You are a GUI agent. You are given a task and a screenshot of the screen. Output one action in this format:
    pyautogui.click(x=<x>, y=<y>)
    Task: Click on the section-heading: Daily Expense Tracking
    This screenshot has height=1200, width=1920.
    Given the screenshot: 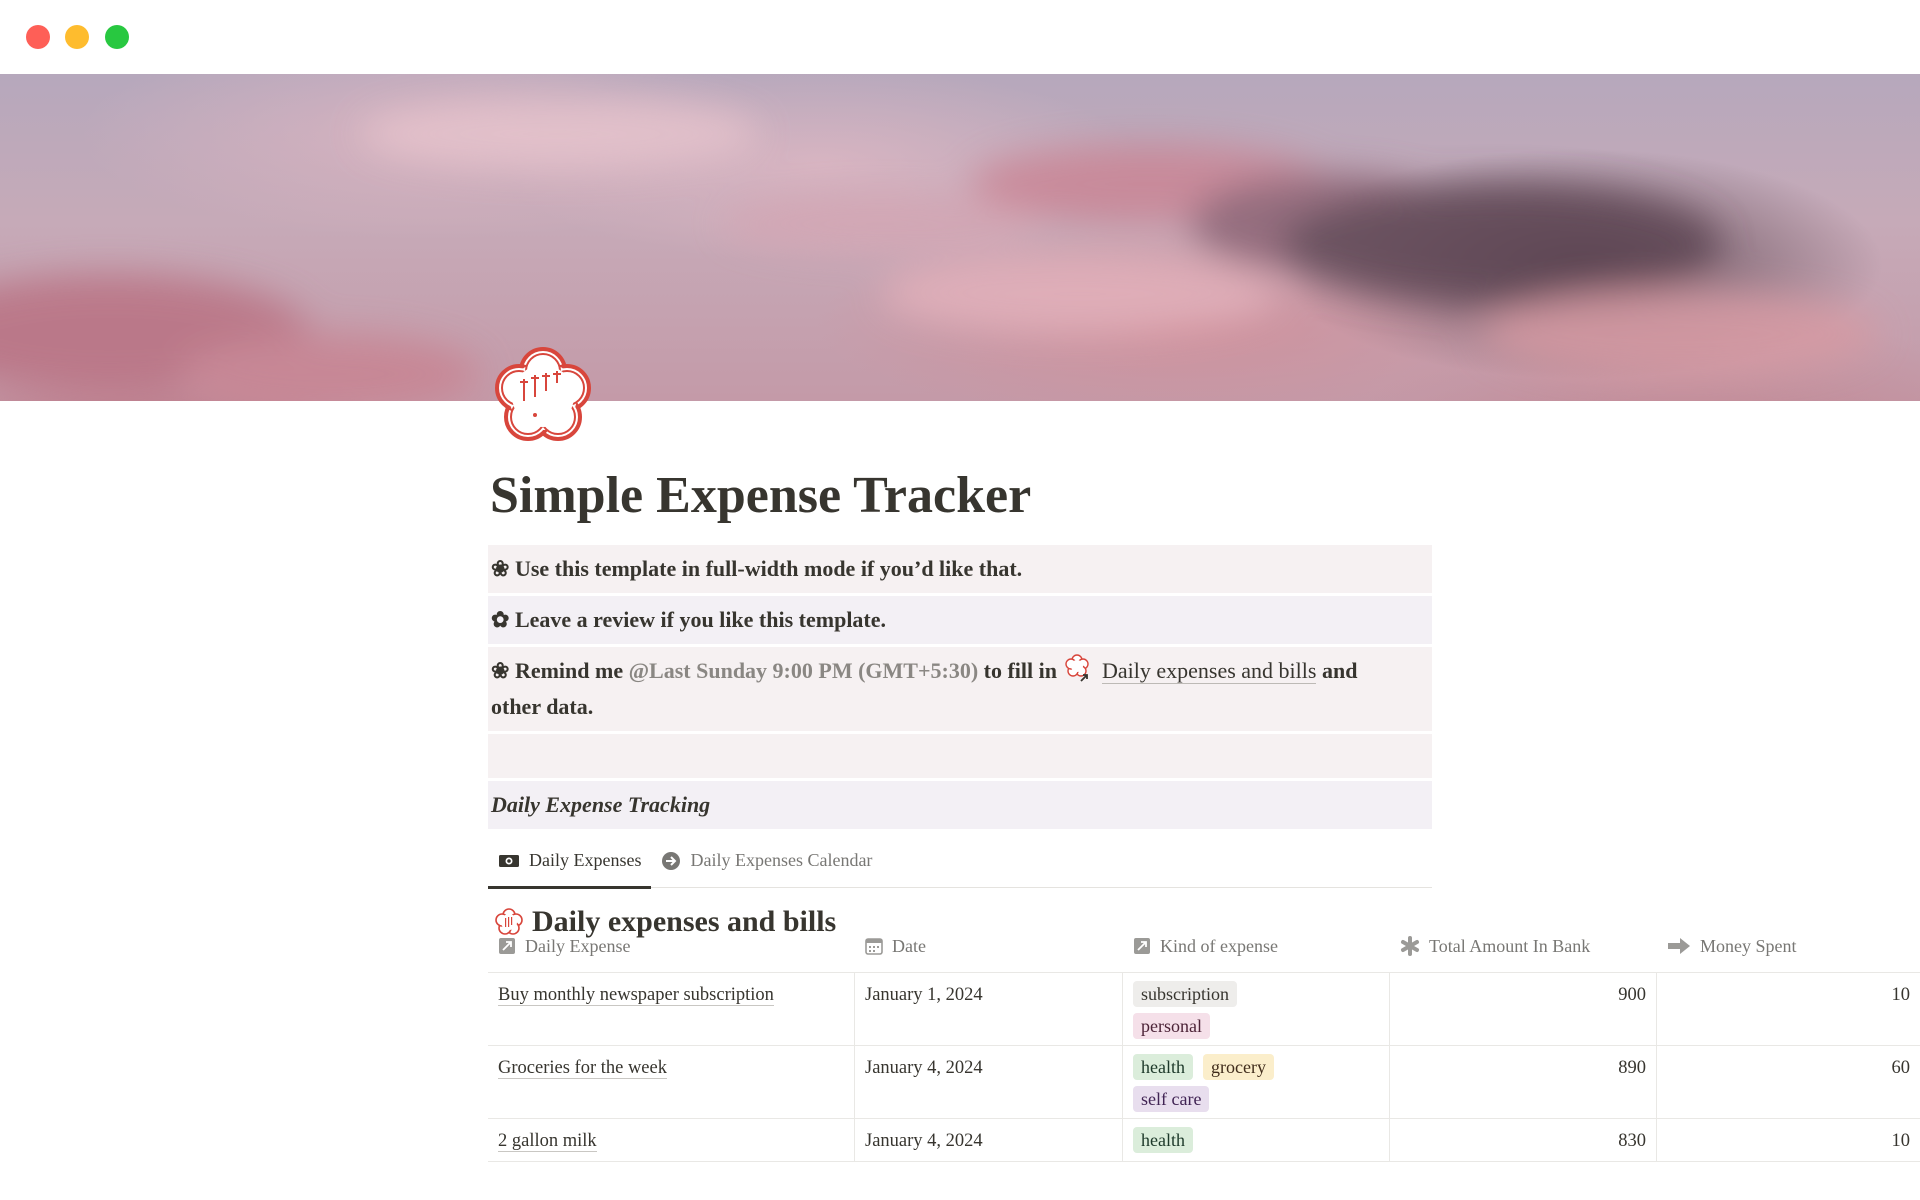 What is the action you would take?
    pyautogui.click(x=960, y=805)
    